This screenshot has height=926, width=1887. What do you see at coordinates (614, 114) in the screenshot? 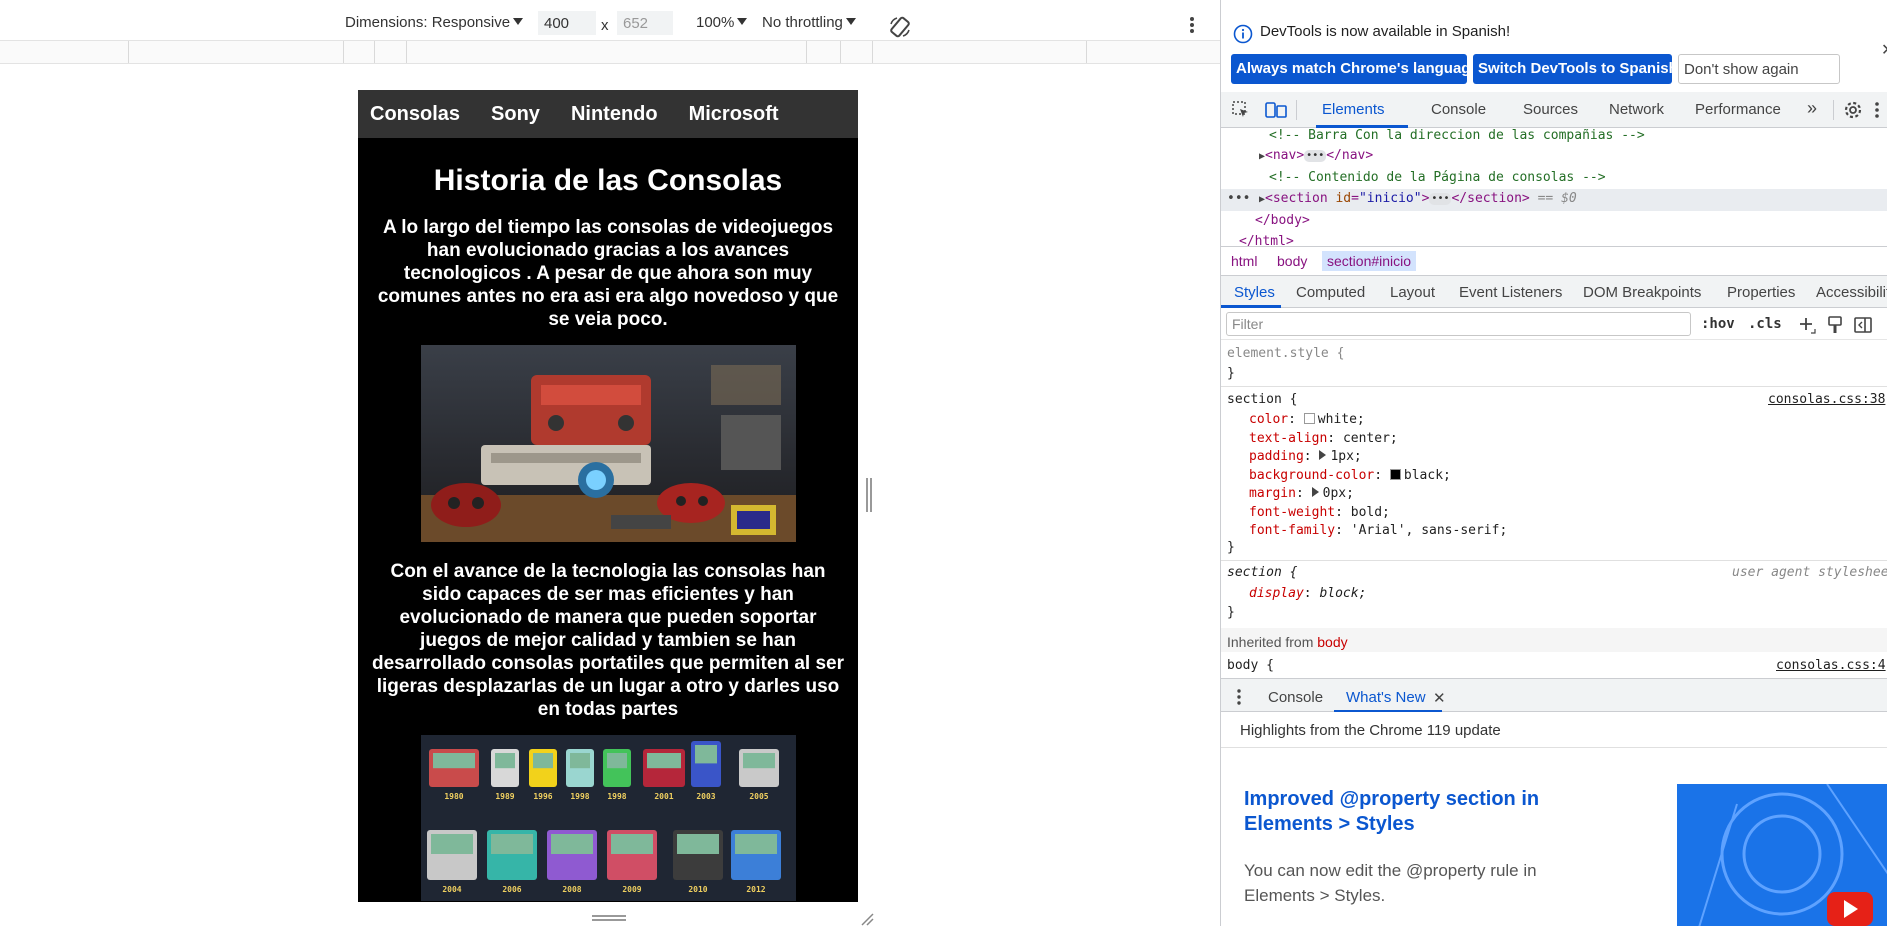
I see `nav-link-nintendo: Nintendo` at bounding box center [614, 114].